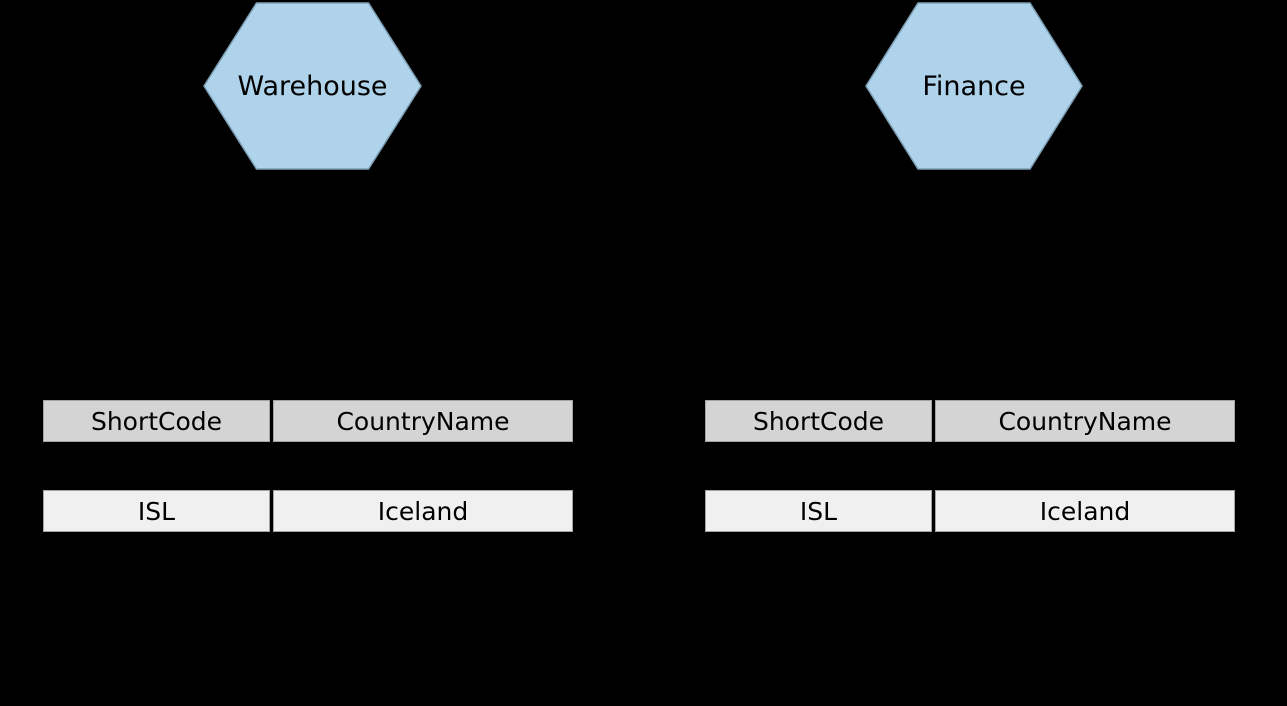 The height and width of the screenshot is (706, 1287). What do you see at coordinates (308, 466) in the screenshot?
I see `warehouse-table: ShortCode CountryName ISL Iceland` at bounding box center [308, 466].